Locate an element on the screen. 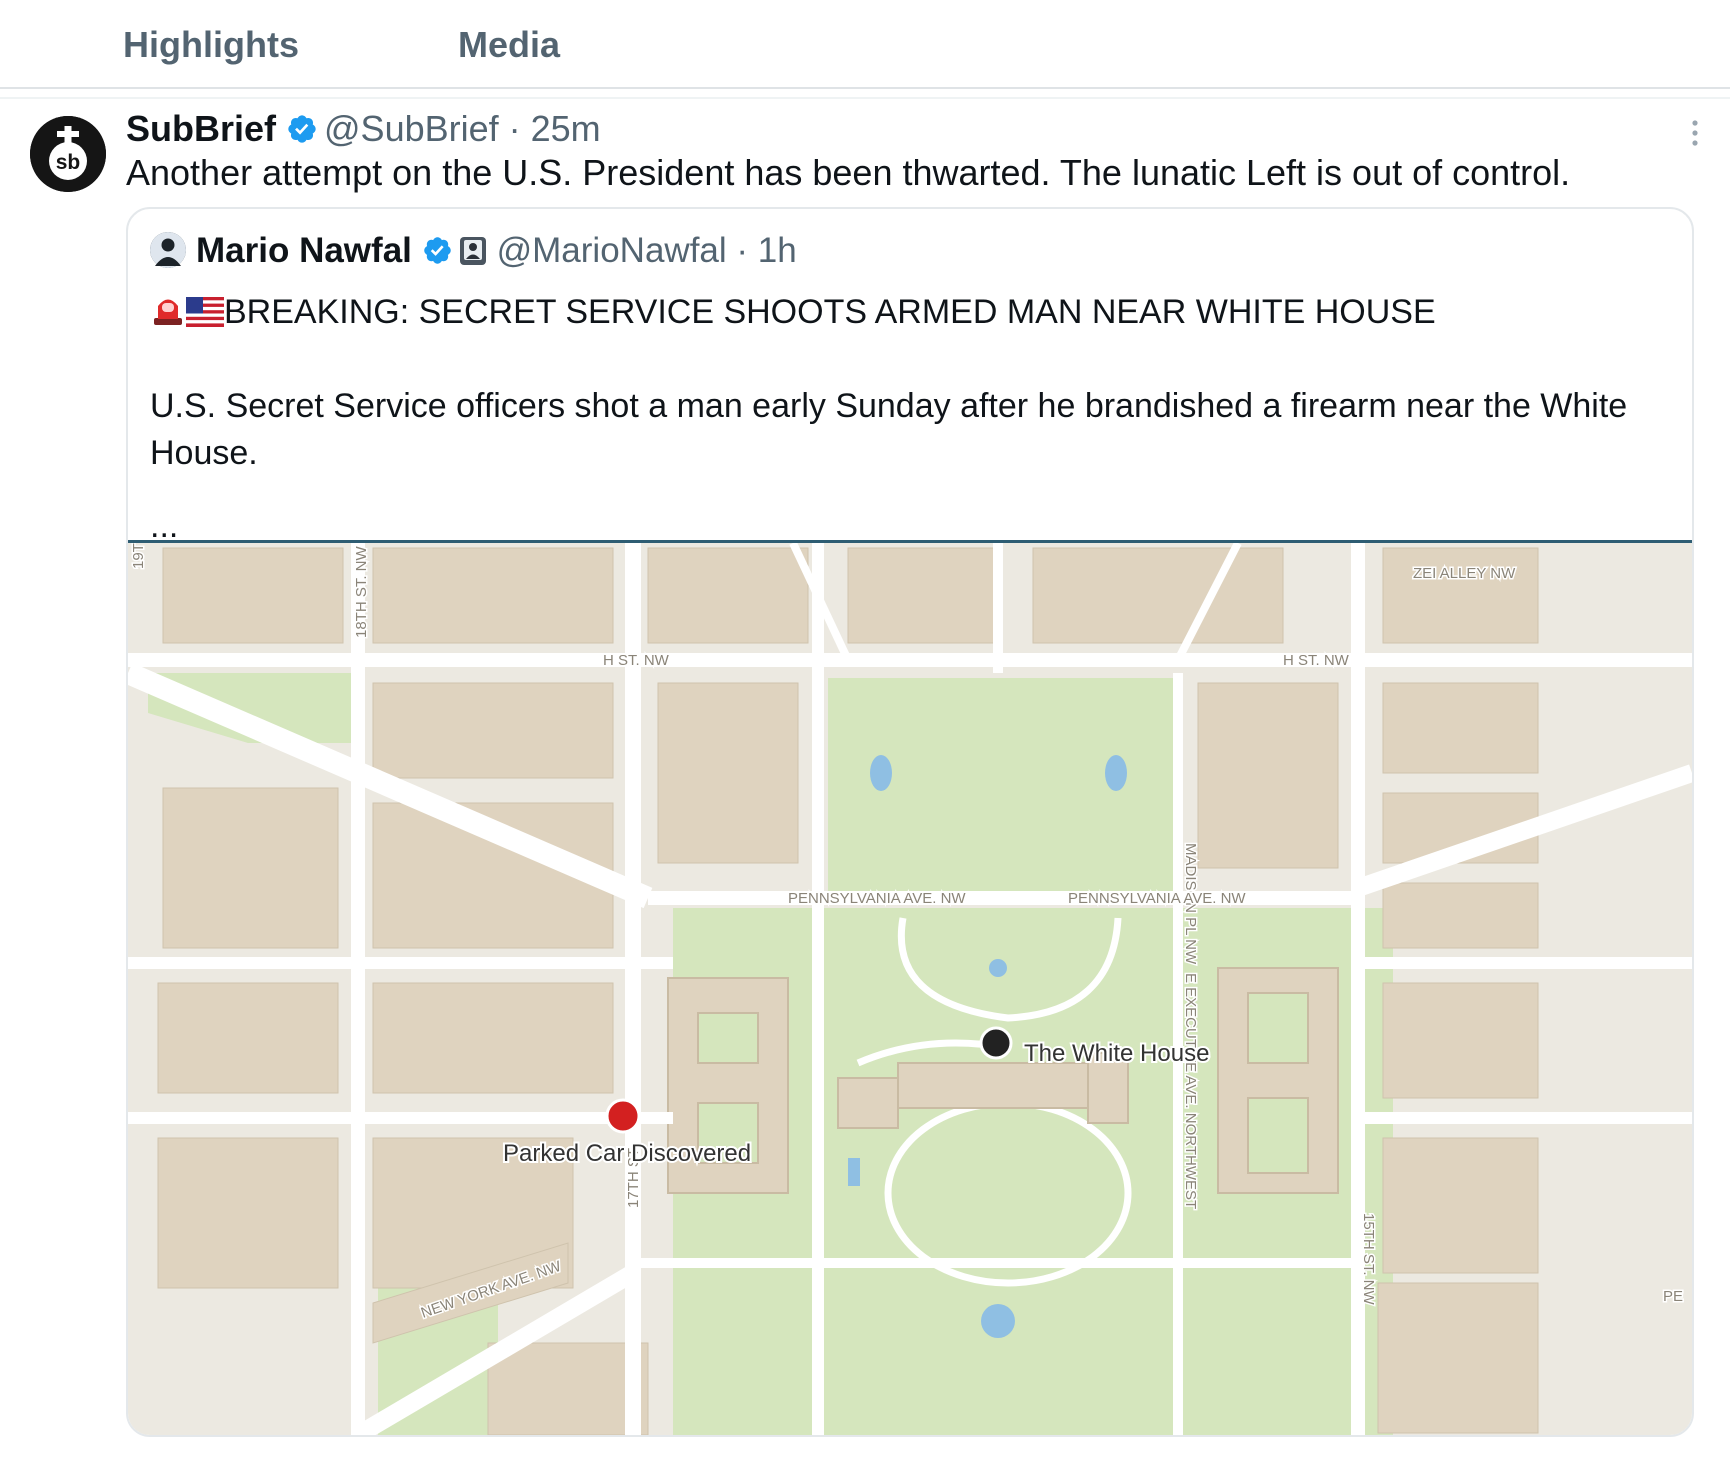 This screenshot has width=1730, height=1458. verified-badge-icon is located at coordinates (302, 133).